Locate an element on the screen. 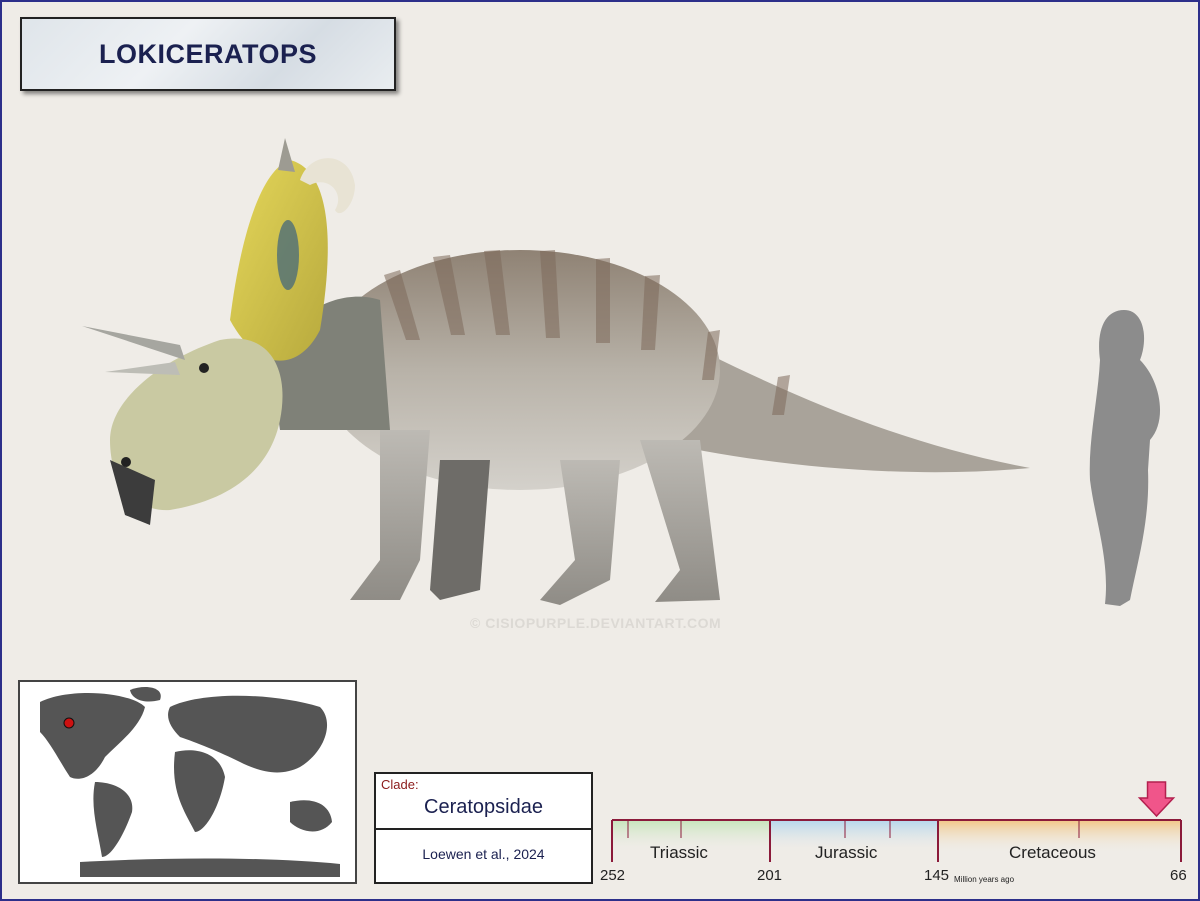 The height and width of the screenshot is (901, 1200). tick-145: 145 is located at coordinates (937, 875).